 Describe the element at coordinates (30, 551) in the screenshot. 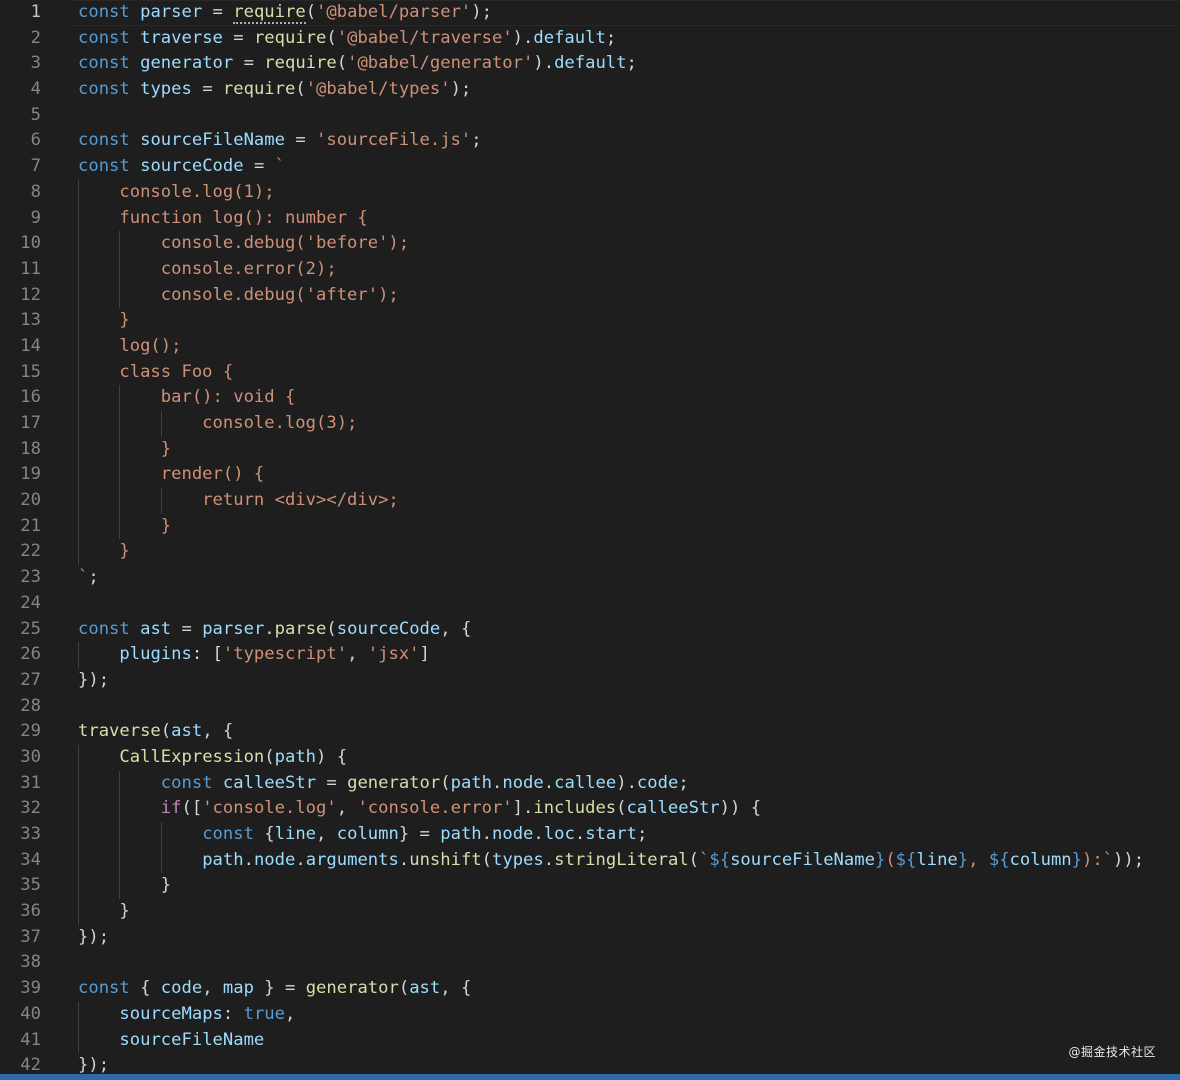

I see `line-number: 22` at that location.